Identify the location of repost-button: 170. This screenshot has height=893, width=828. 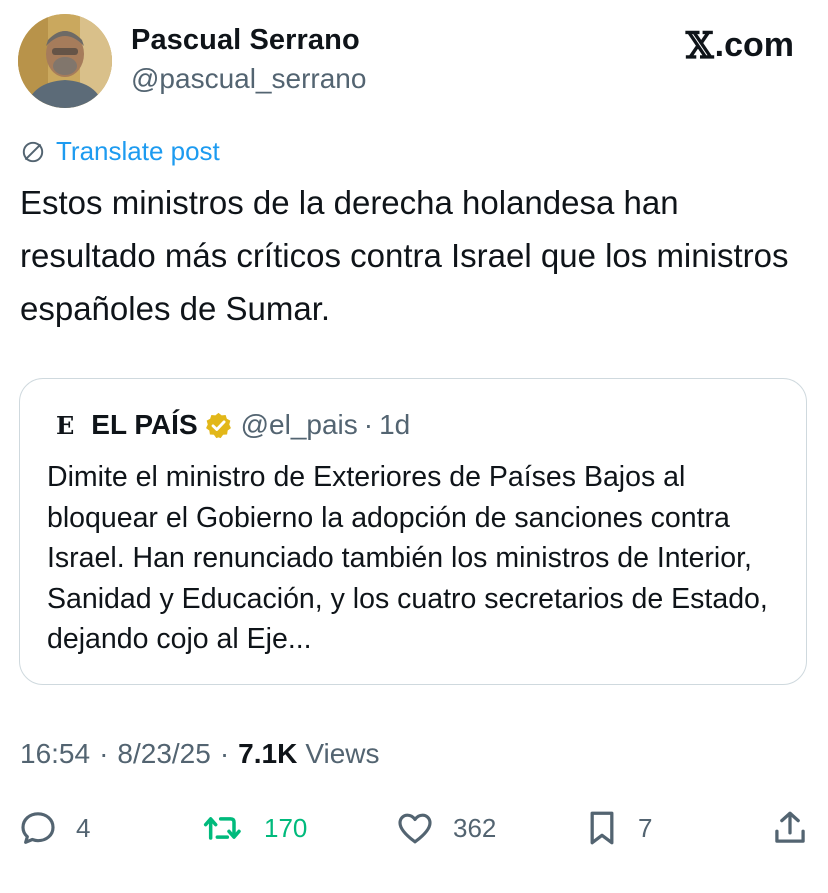
(254, 828).